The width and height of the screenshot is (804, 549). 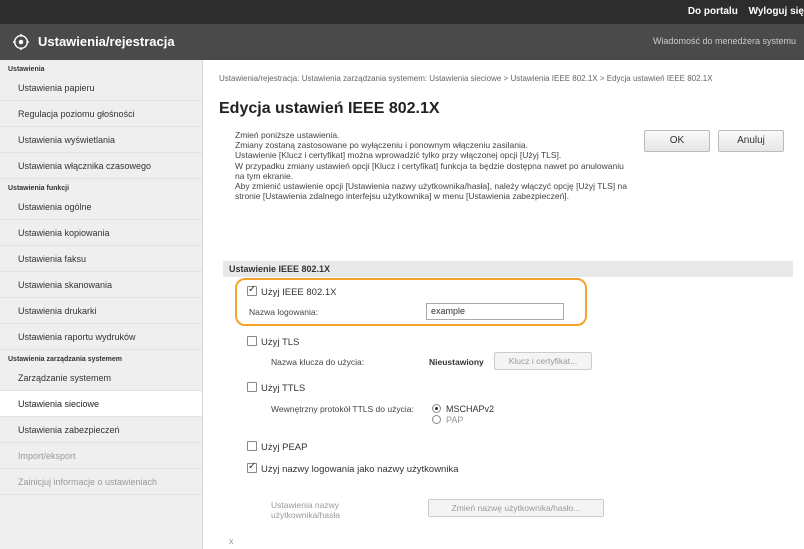 What do you see at coordinates (283, 312) in the screenshot?
I see `login-name-label: Nazwa logowania:` at bounding box center [283, 312].